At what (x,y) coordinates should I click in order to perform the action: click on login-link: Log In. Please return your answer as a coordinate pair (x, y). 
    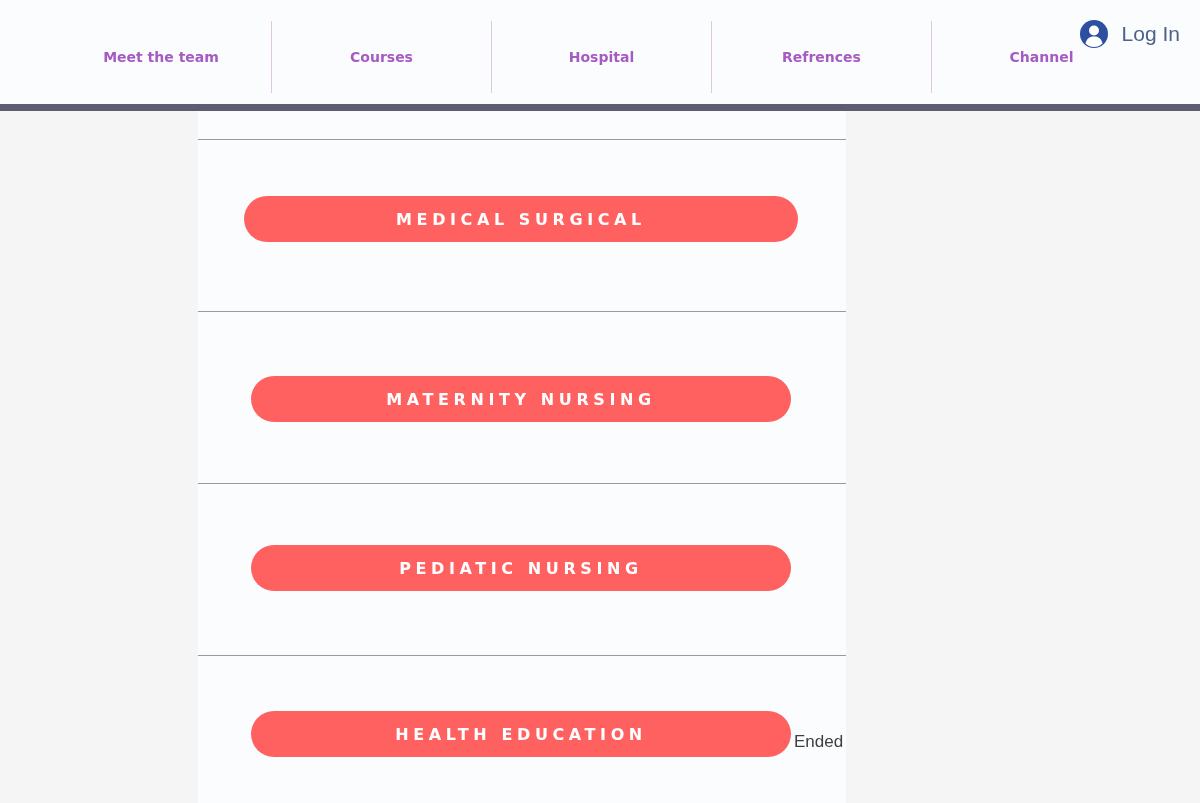
    Looking at the image, I should click on (1129, 34).